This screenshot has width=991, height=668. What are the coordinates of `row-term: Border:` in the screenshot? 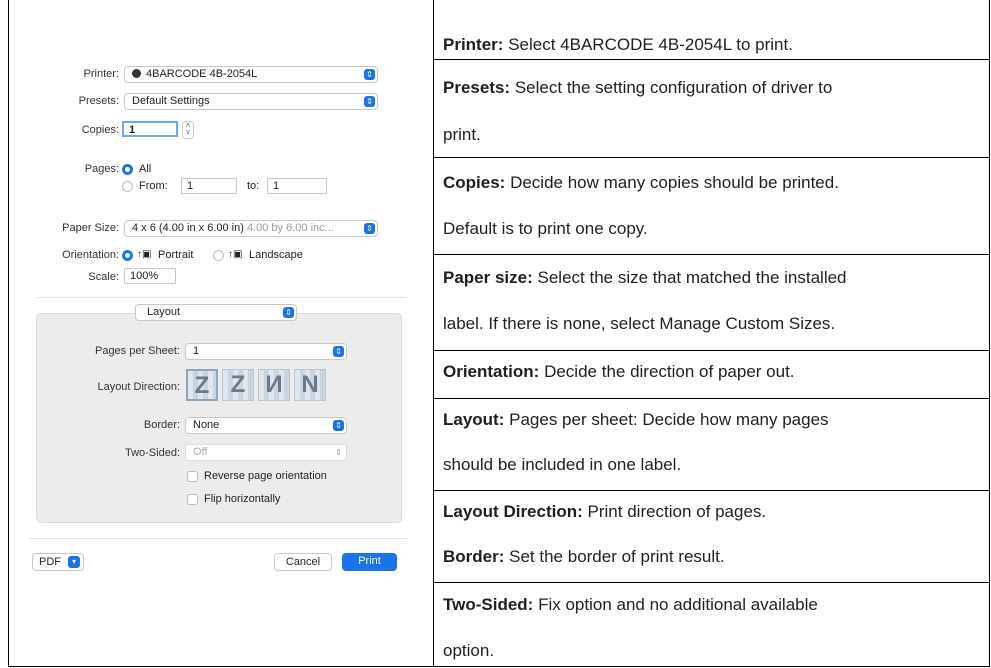 It's located at (474, 556).